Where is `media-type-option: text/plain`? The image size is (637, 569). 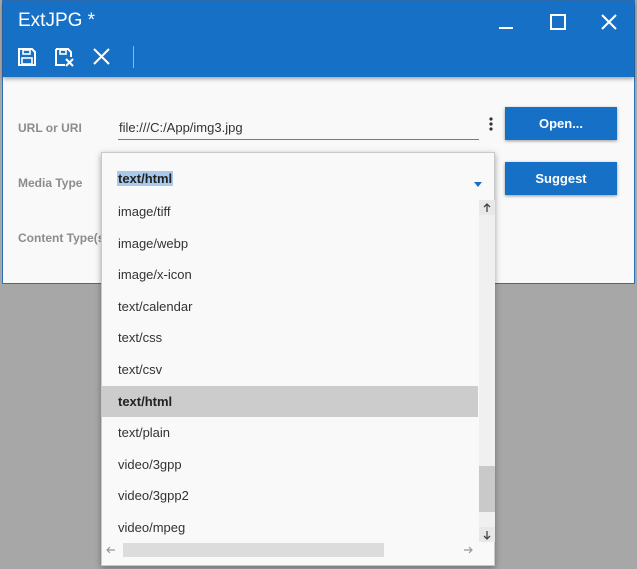
media-type-option: text/plain is located at coordinates (290, 432).